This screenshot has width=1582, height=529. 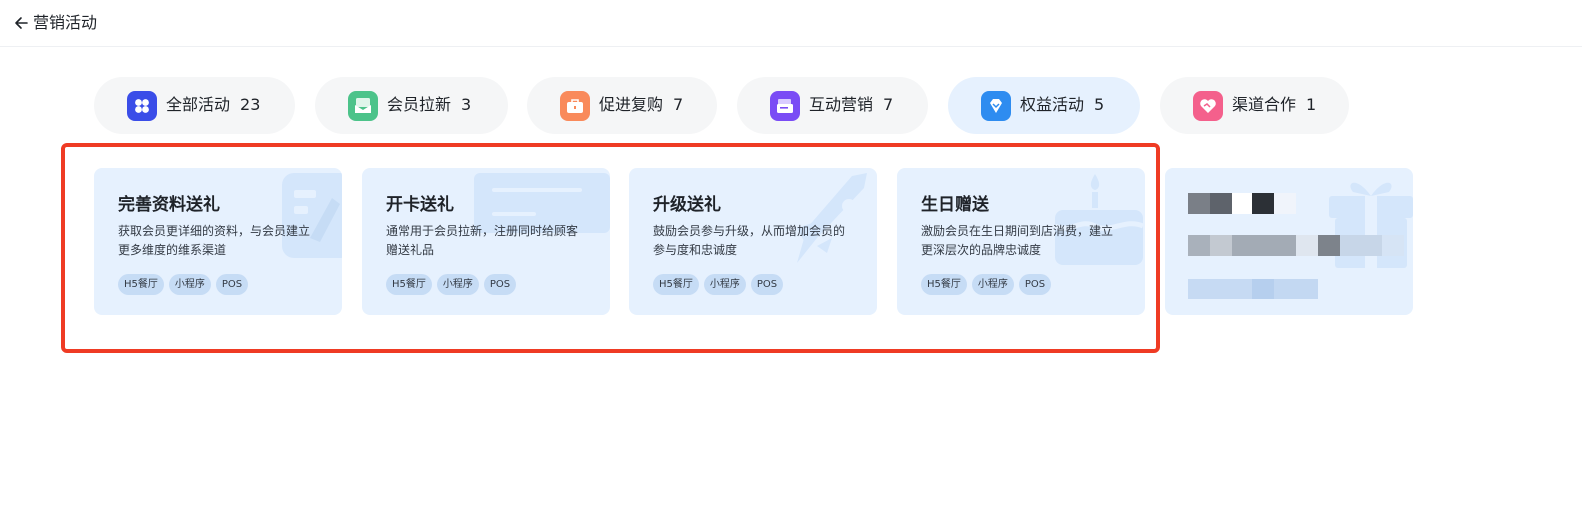 I want to click on tab-member-acquisition: 会员拉新 3, so click(x=411, y=105).